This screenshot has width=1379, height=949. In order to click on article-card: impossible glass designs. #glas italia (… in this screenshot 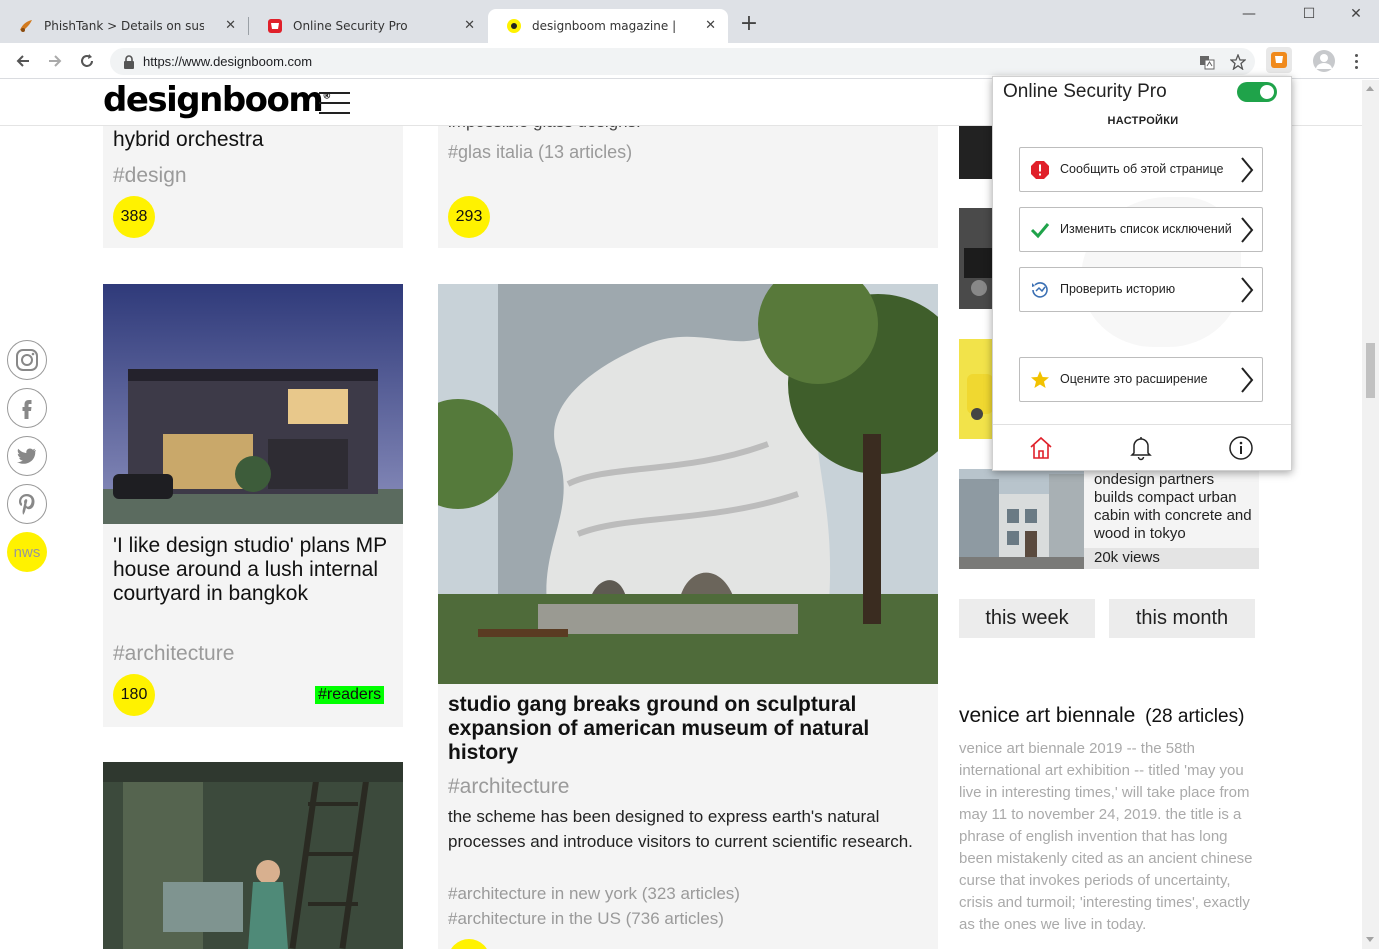, I will do `click(688, 180)`.